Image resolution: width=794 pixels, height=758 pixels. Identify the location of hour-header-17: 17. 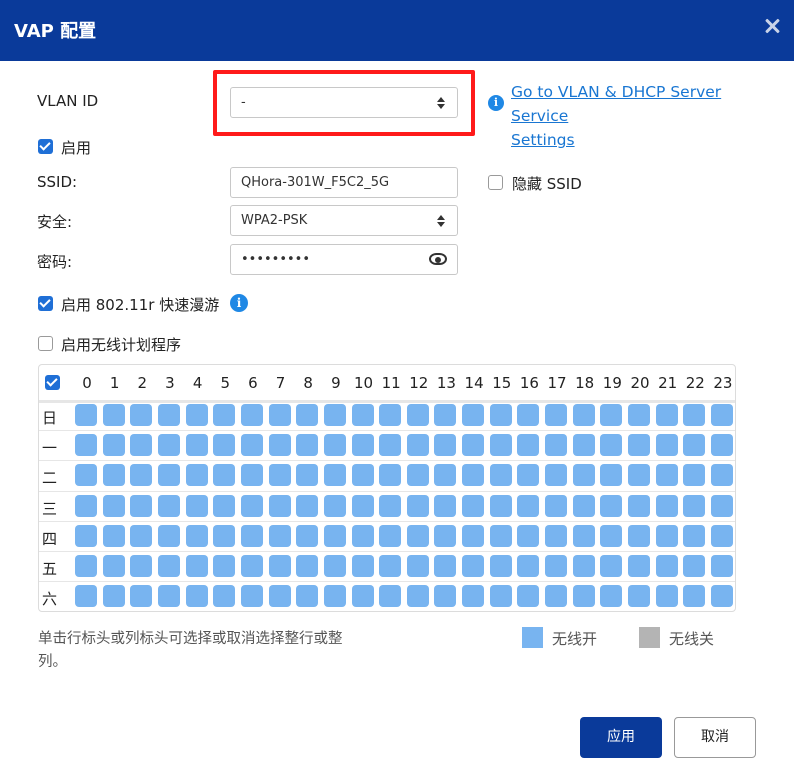
(557, 383).